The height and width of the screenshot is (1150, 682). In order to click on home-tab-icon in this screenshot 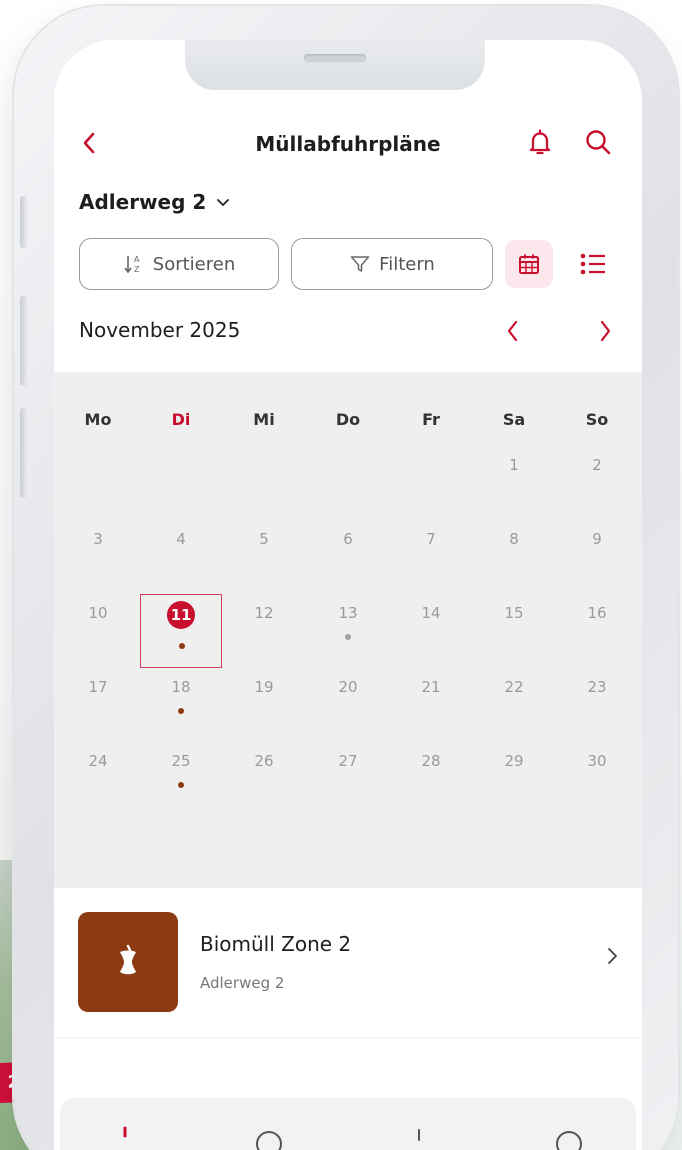, I will do `click(125, 1137)`.